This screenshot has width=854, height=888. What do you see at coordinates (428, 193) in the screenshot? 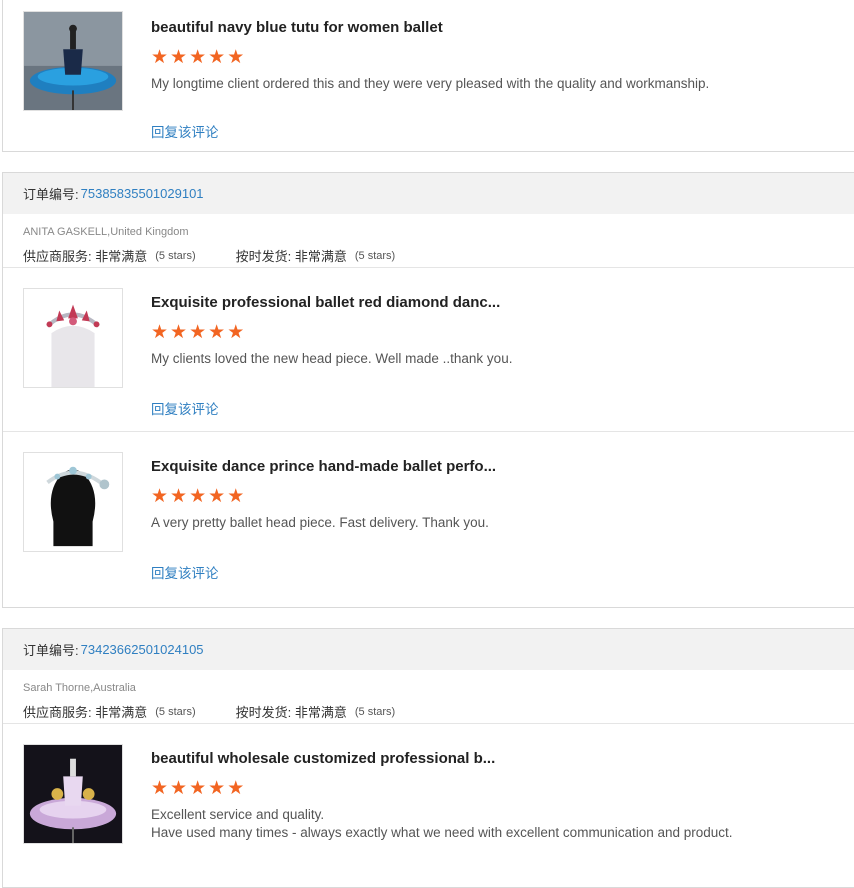
I see `order-header: 订单编号: 75385835501029101` at bounding box center [428, 193].